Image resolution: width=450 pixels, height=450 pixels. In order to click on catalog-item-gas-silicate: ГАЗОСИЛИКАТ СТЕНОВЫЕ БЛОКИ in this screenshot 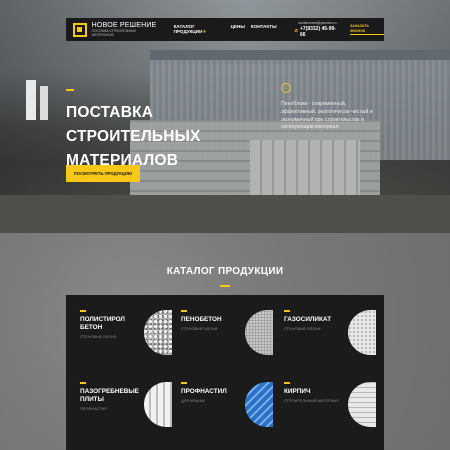, I will do `click(323, 325)`.